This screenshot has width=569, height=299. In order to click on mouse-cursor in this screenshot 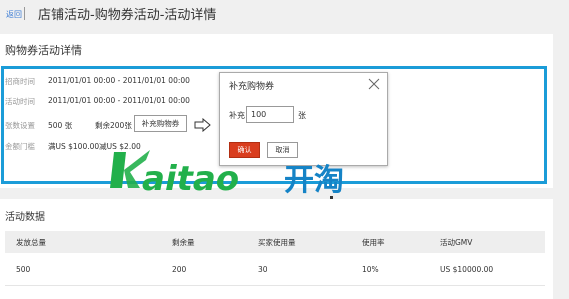, I will do `click(331, 197)`.